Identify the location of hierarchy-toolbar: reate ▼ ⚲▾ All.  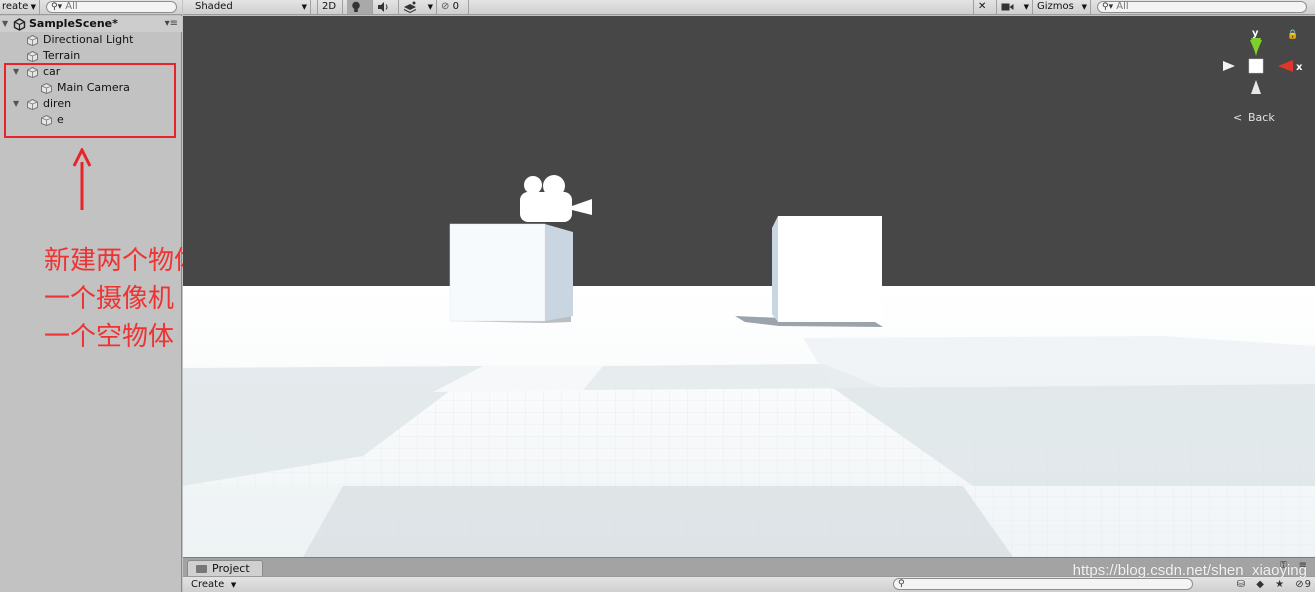
(91, 7).